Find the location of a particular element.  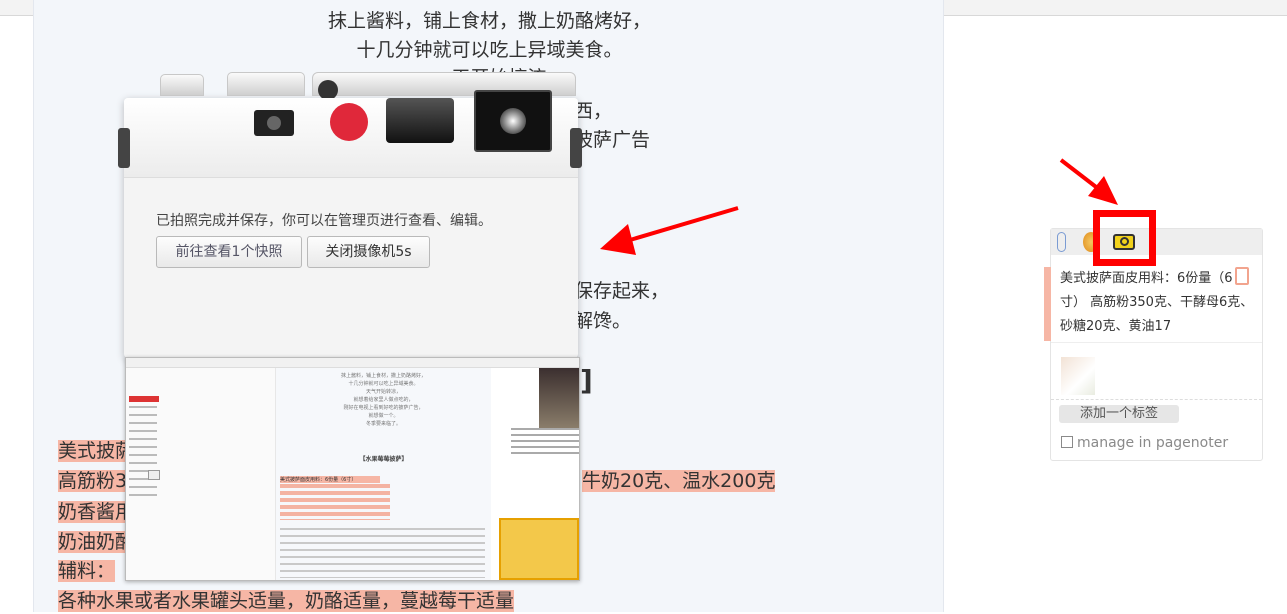

highlighted-line: 各种水果或者水果罐头适量，奶酪适量，蔓越莓干适量 is located at coordinates (286, 601).